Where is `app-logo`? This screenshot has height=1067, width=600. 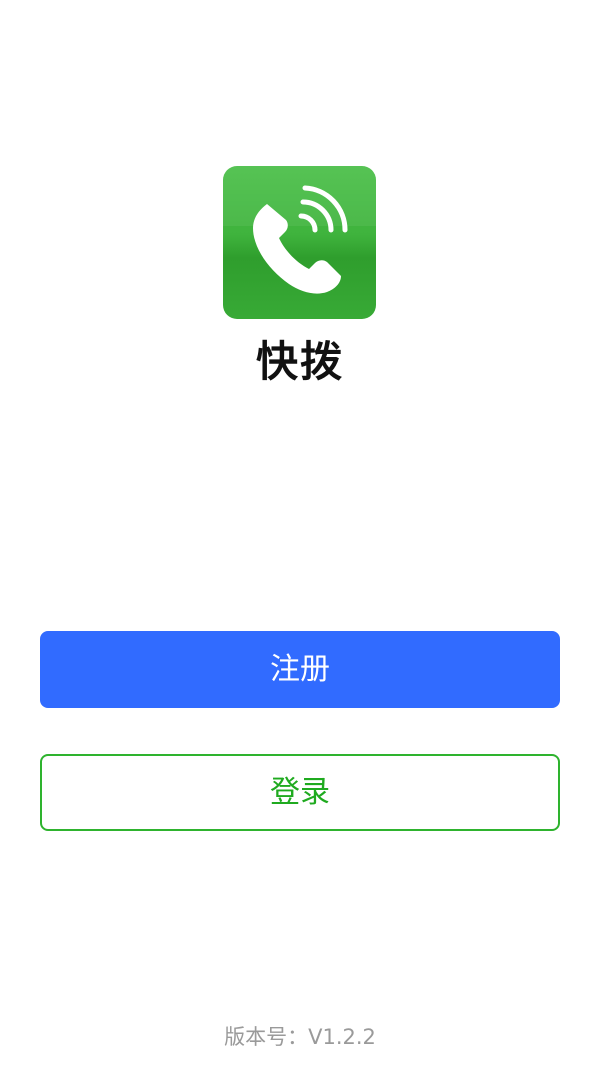 app-logo is located at coordinates (299, 242).